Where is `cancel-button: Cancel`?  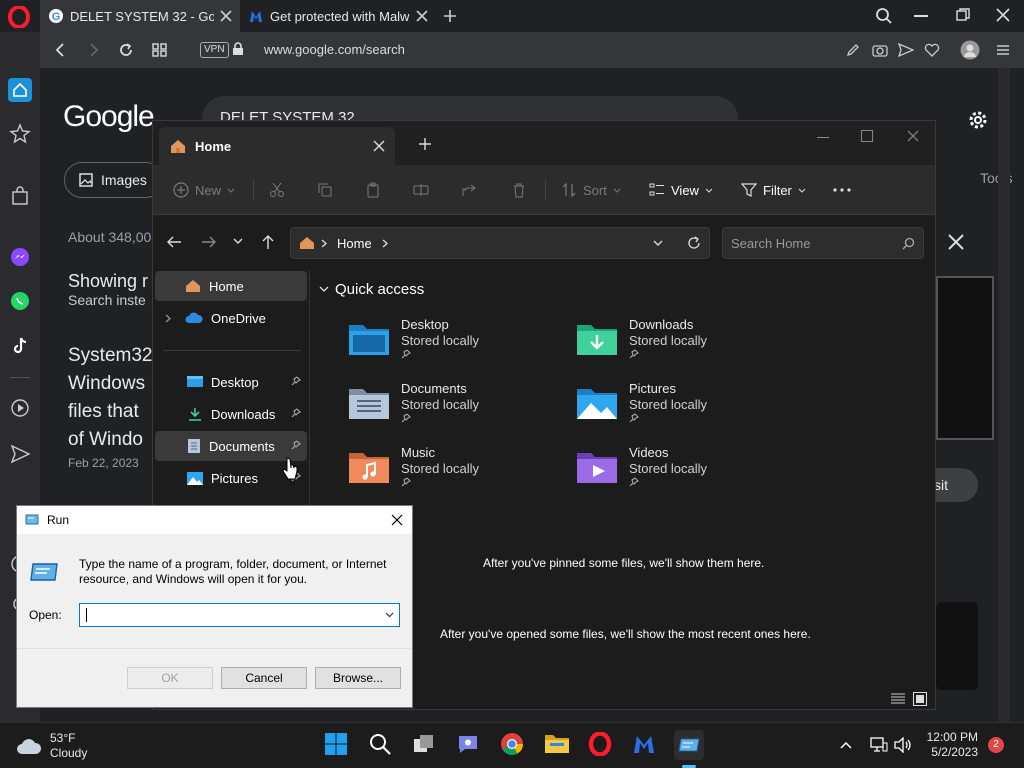 cancel-button: Cancel is located at coordinates (264, 678).